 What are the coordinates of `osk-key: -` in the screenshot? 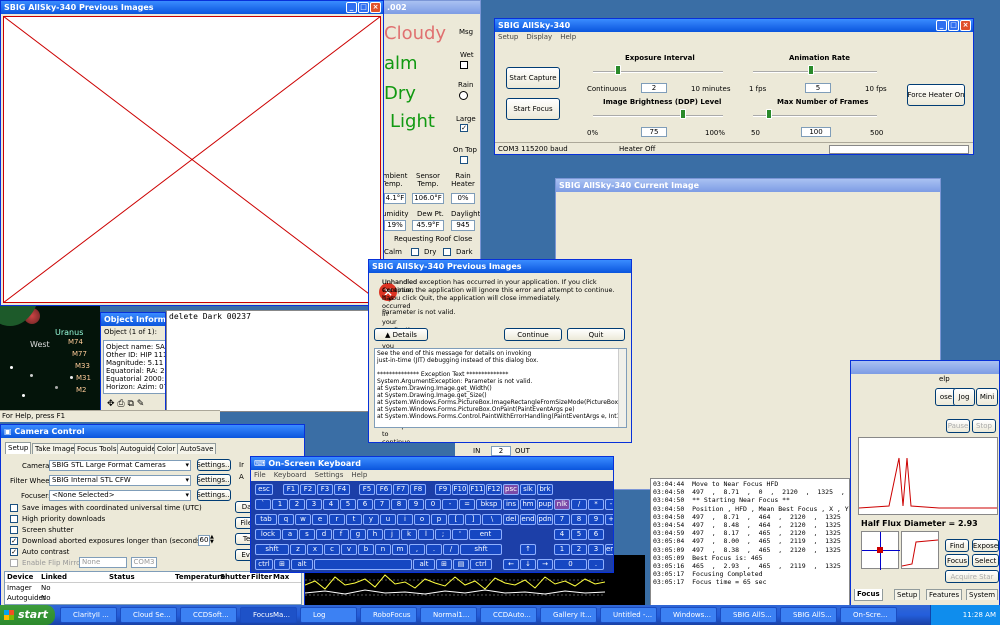 It's located at (450, 504).